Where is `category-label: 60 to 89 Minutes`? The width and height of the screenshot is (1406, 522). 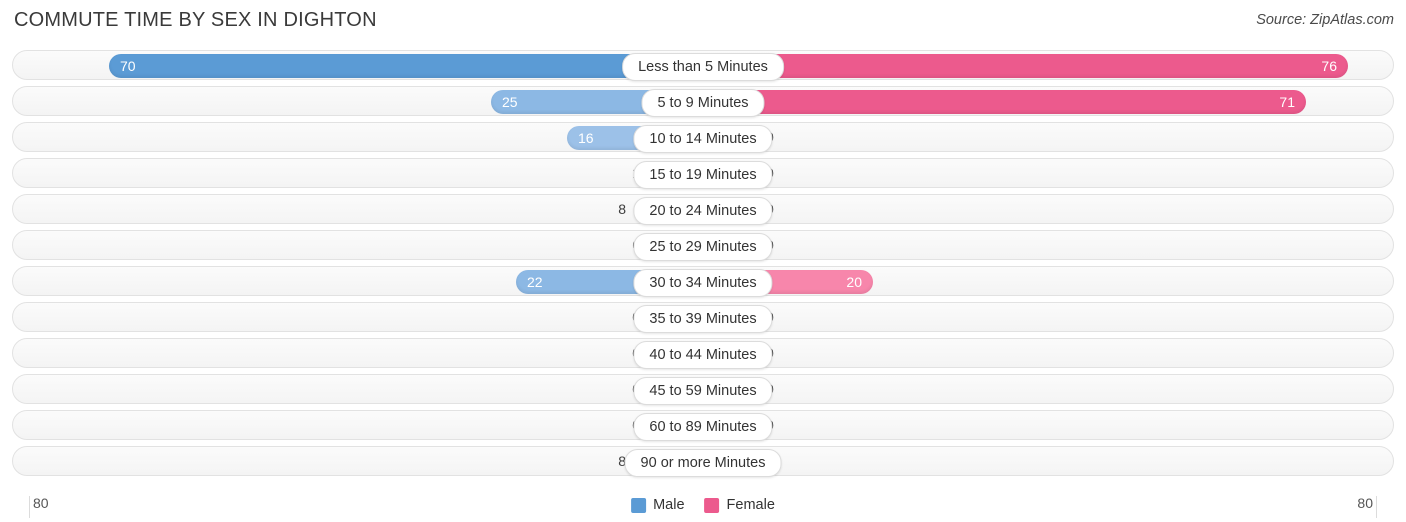 category-label: 60 to 89 Minutes is located at coordinates (703, 427).